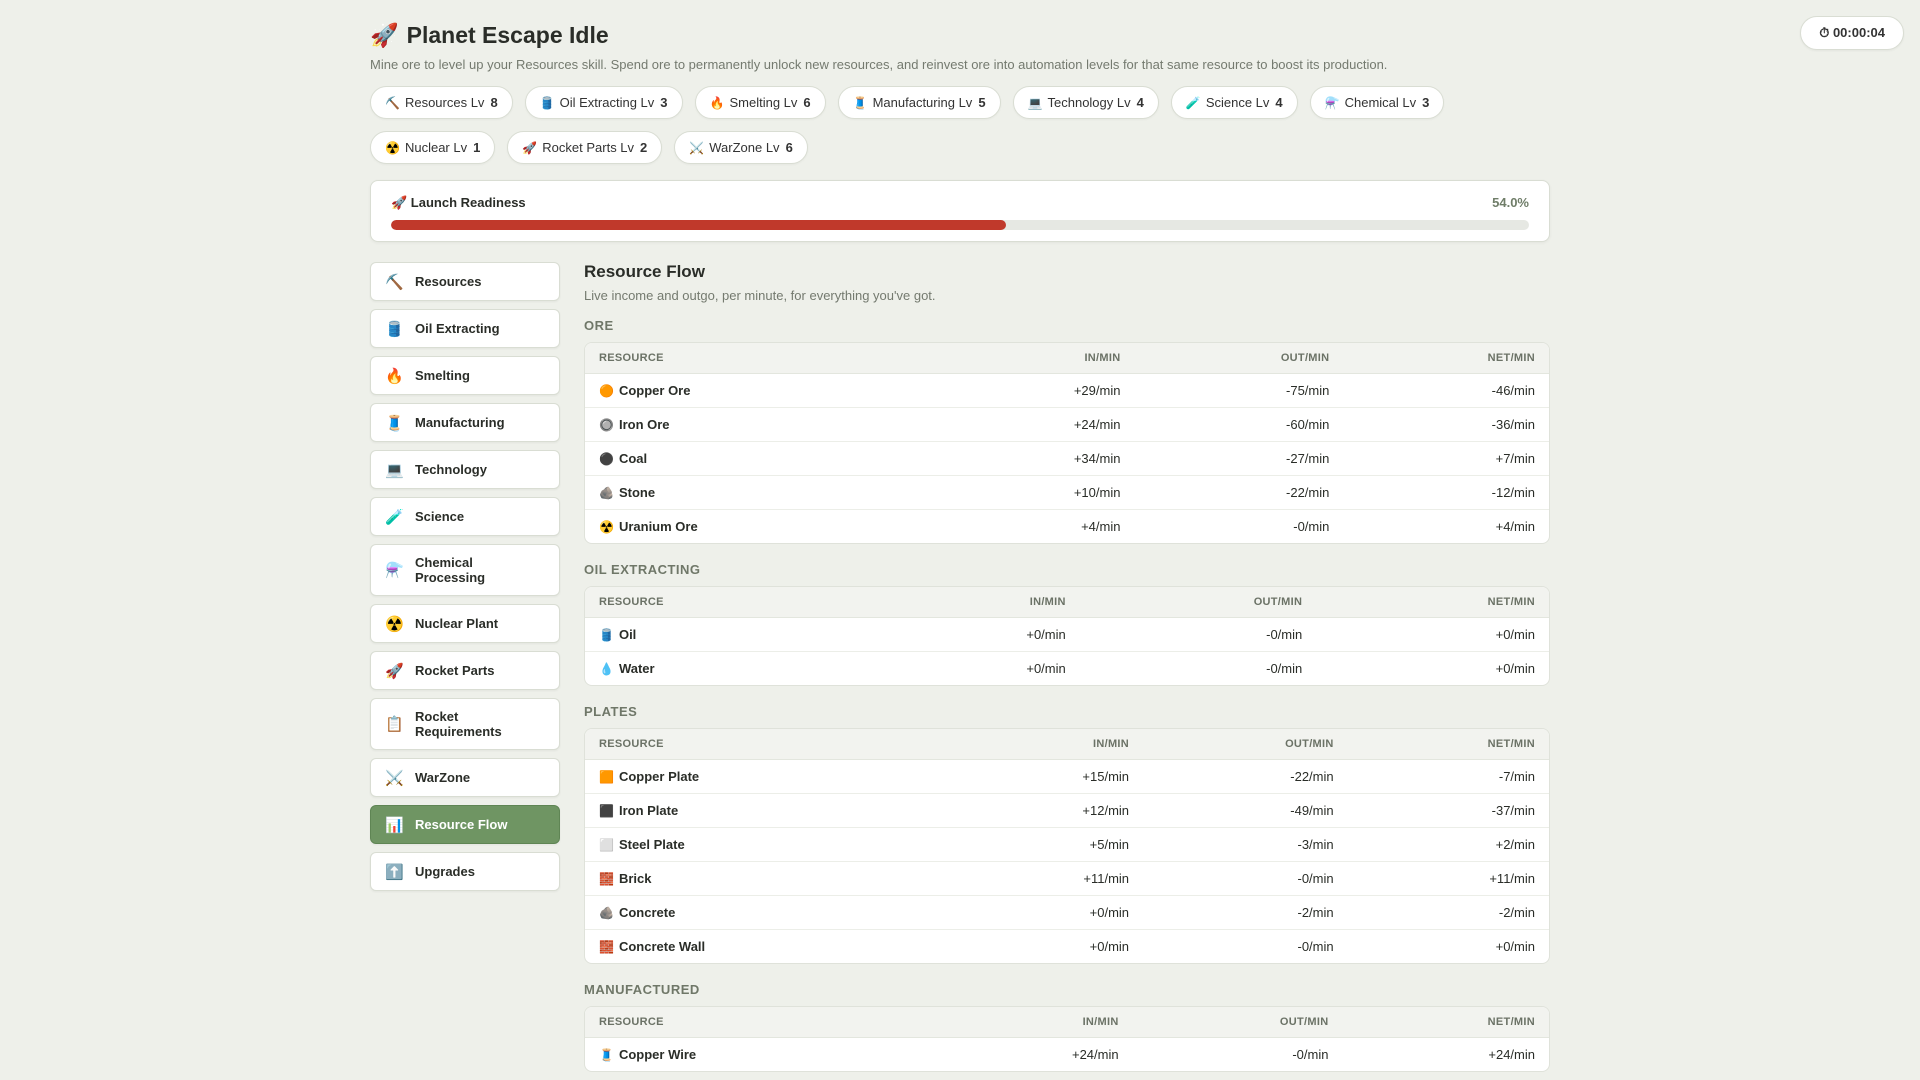 Image resolution: width=1920 pixels, height=1080 pixels. What do you see at coordinates (606, 458) in the screenshot?
I see `coal-icon: ⚫` at bounding box center [606, 458].